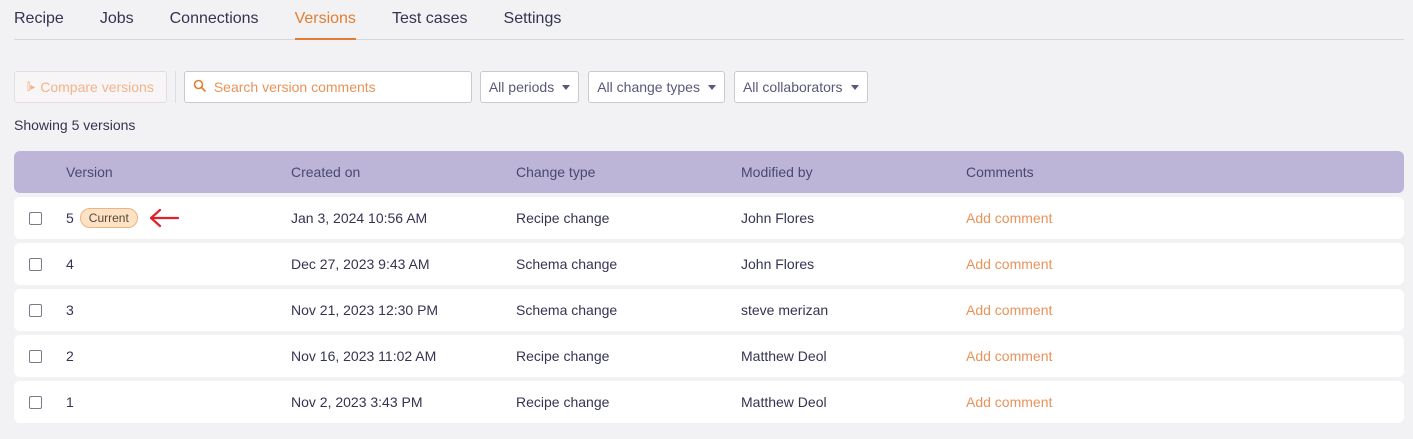 This screenshot has height=439, width=1413. Describe the element at coordinates (70, 310) in the screenshot. I see `version-number: 3` at that location.